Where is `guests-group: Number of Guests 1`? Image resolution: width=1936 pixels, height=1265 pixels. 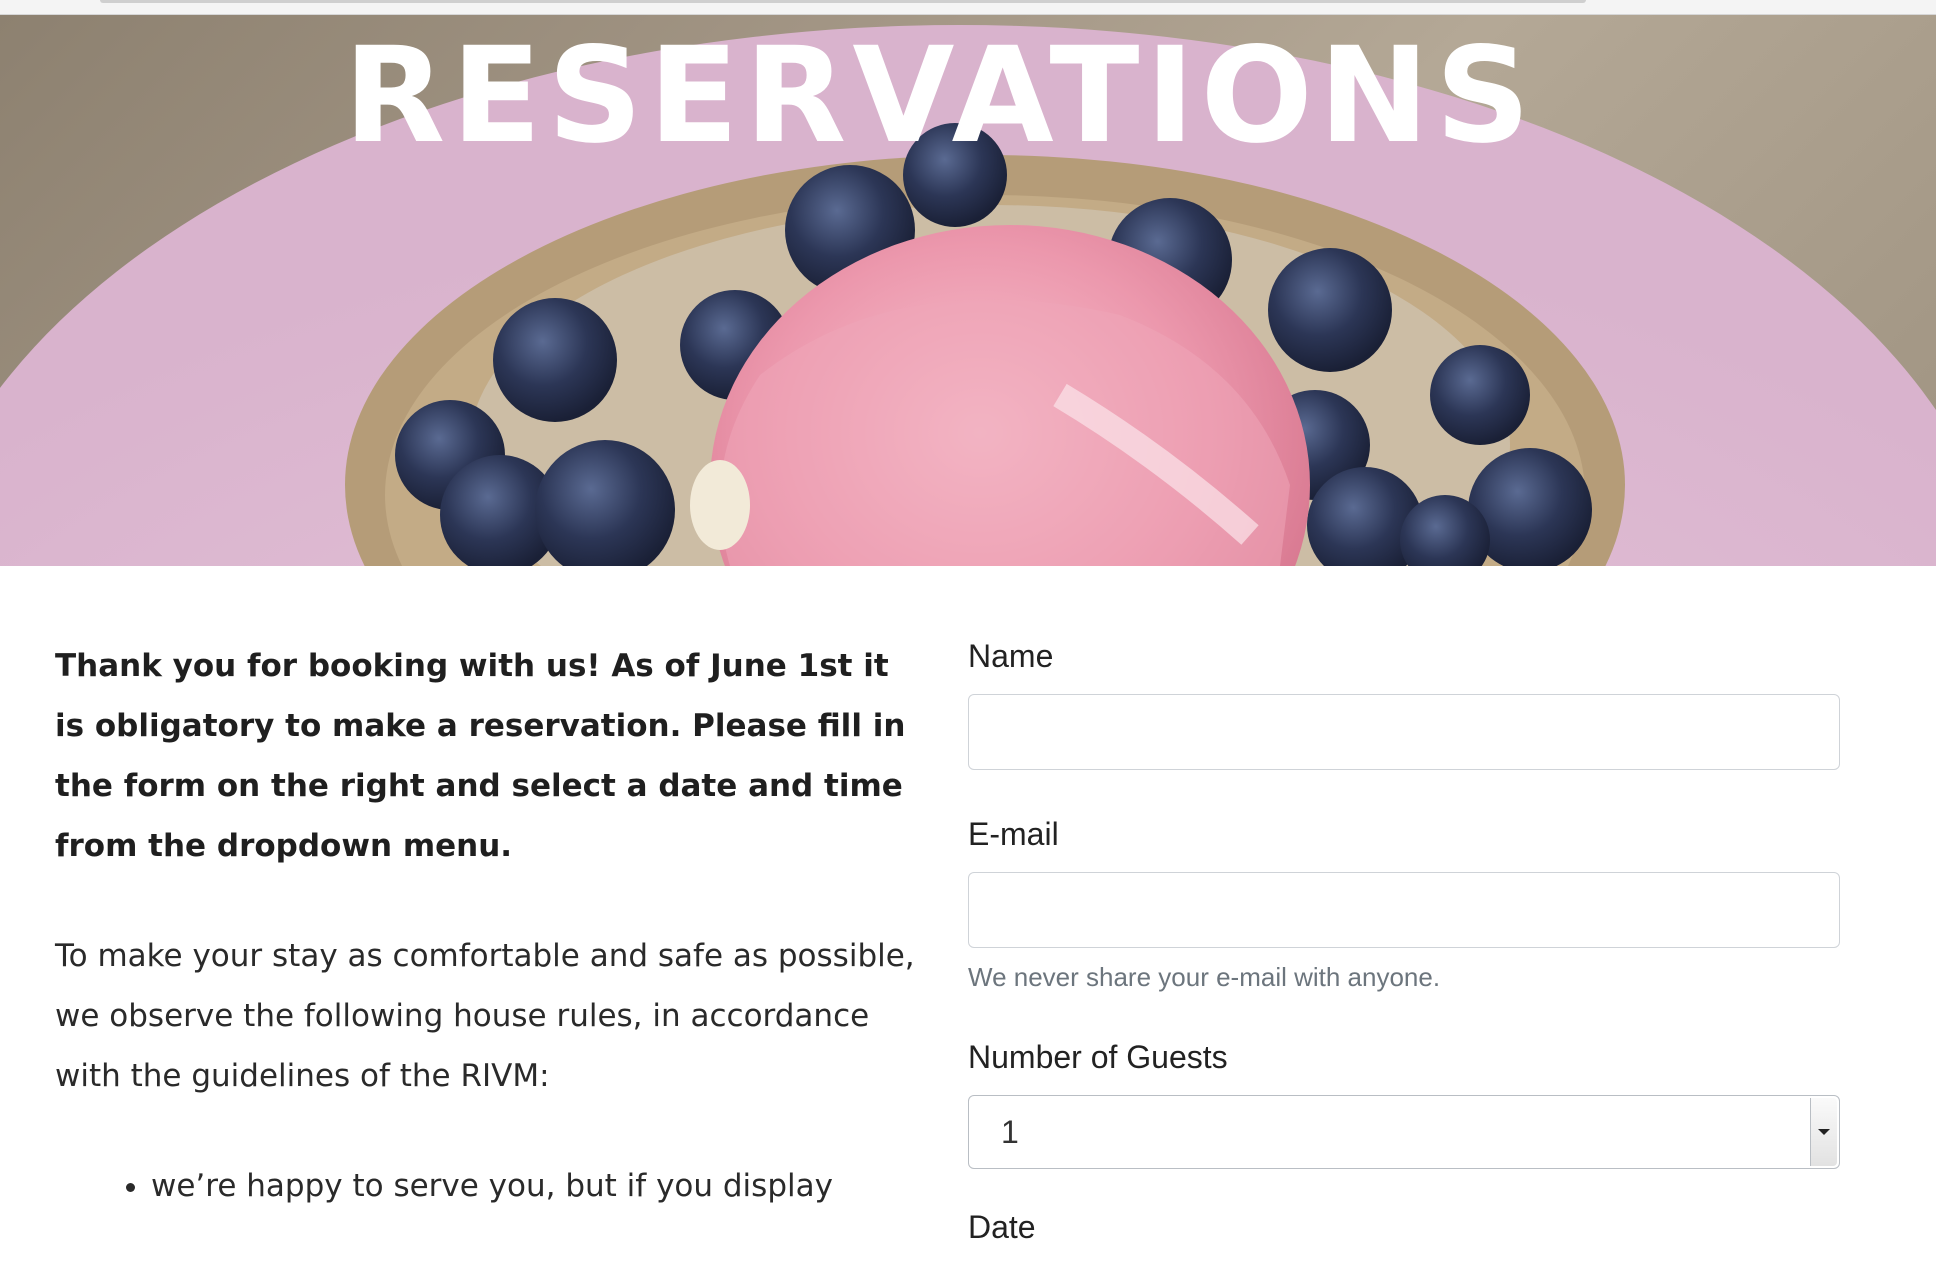
guests-group: Number of Guests 1 is located at coordinates (1404, 1104).